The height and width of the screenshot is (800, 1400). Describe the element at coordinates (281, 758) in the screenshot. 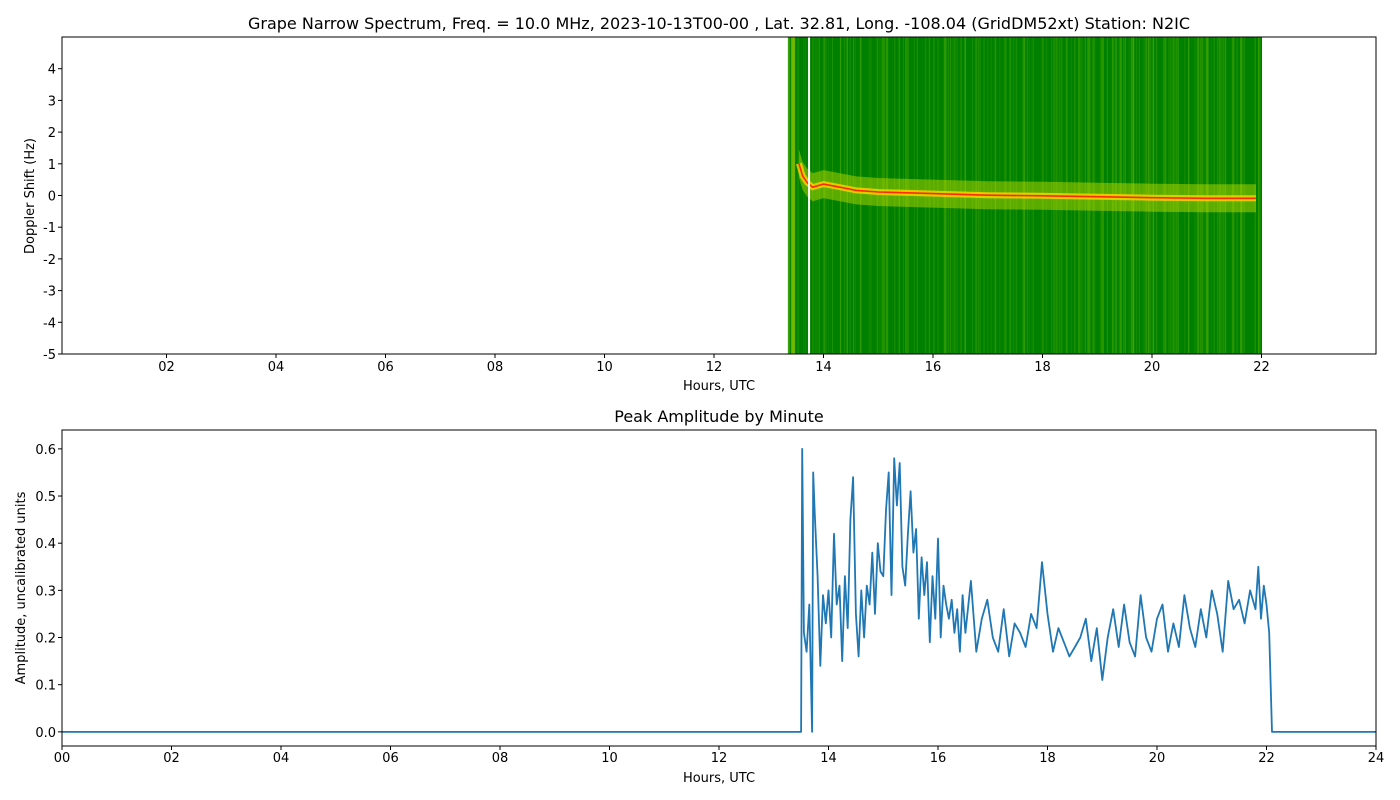

I see `amplitude-x-tick-label: 04` at that location.